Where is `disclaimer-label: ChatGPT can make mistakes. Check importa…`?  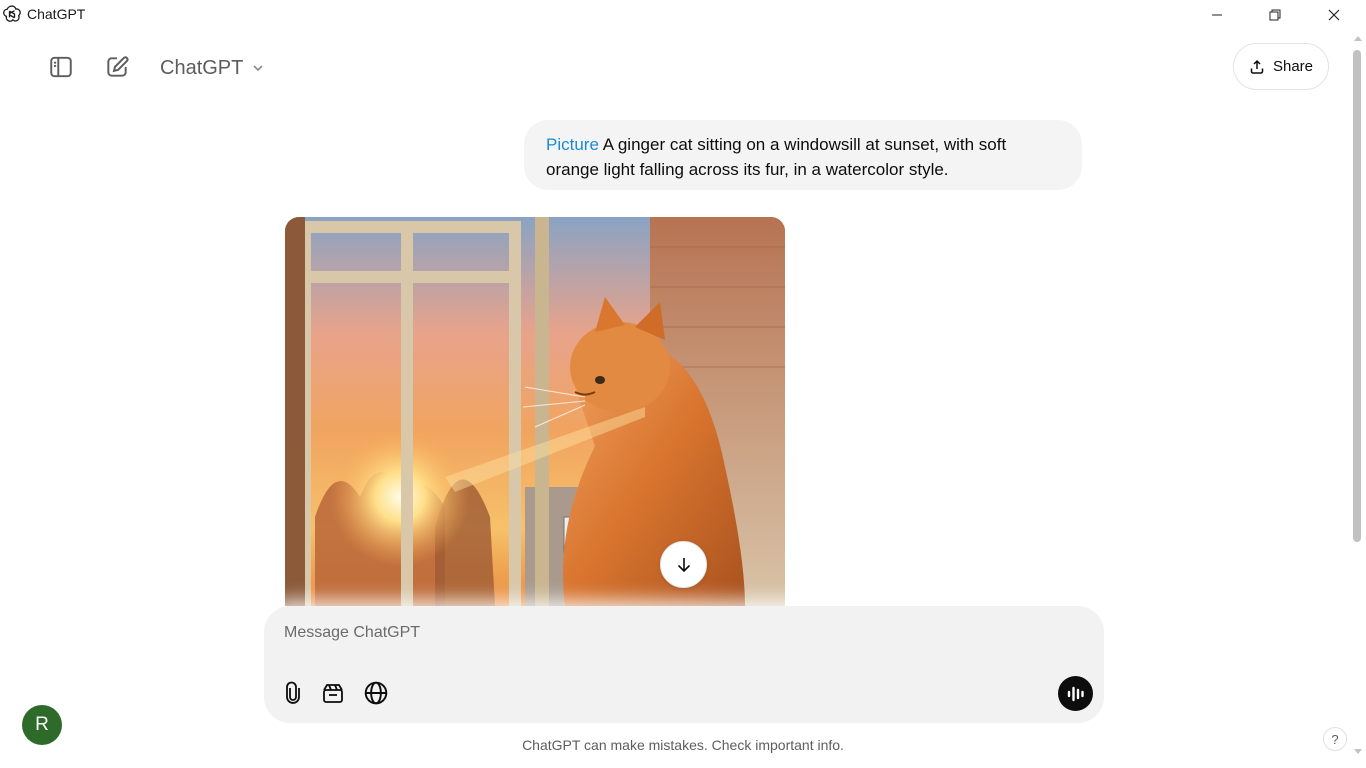
disclaimer-label: ChatGPT can make mistakes. Check importa… is located at coordinates (683, 745).